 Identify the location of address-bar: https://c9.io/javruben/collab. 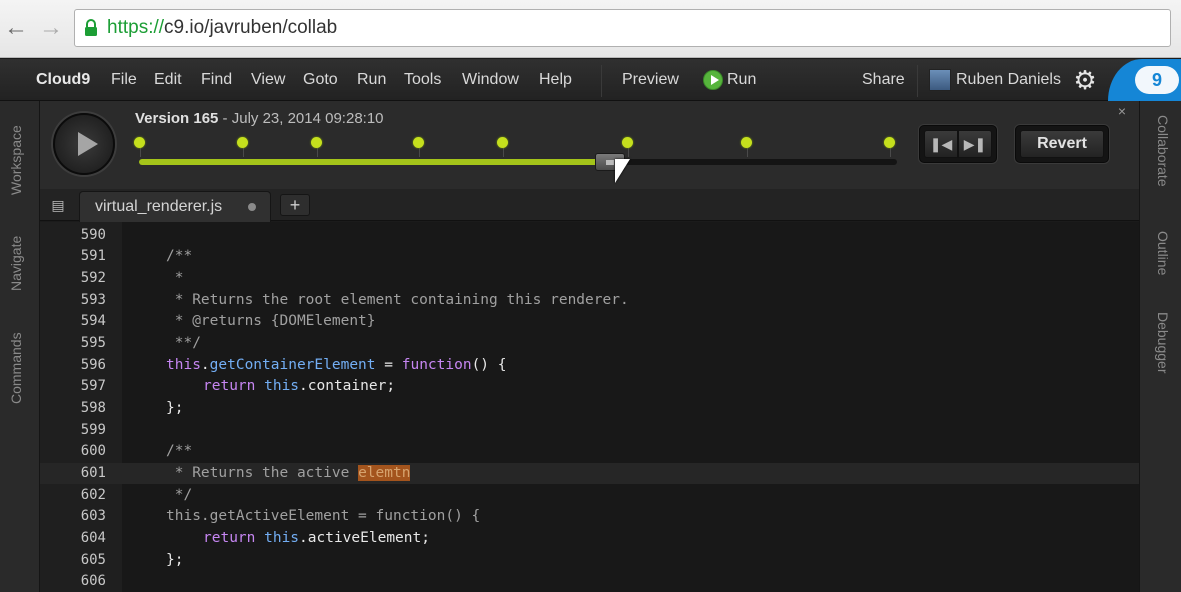
(622, 28).